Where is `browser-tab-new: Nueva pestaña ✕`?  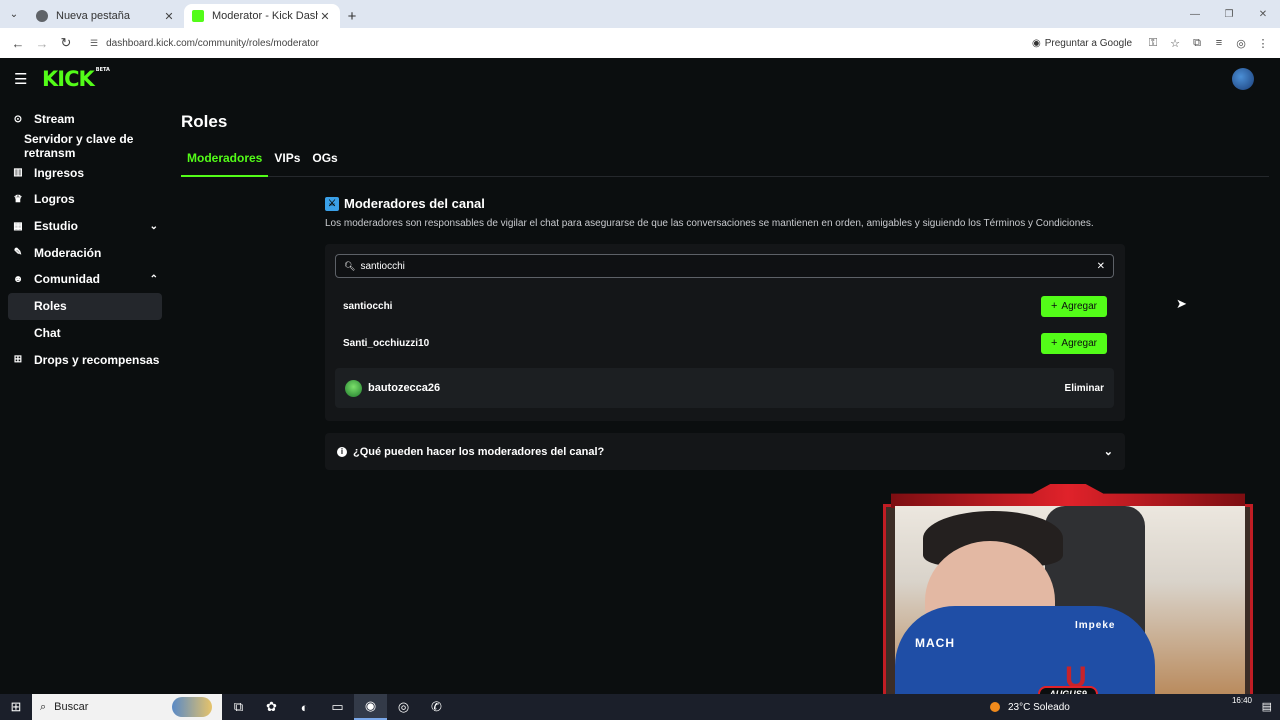 browser-tab-new: Nueva pestaña ✕ is located at coordinates (106, 16).